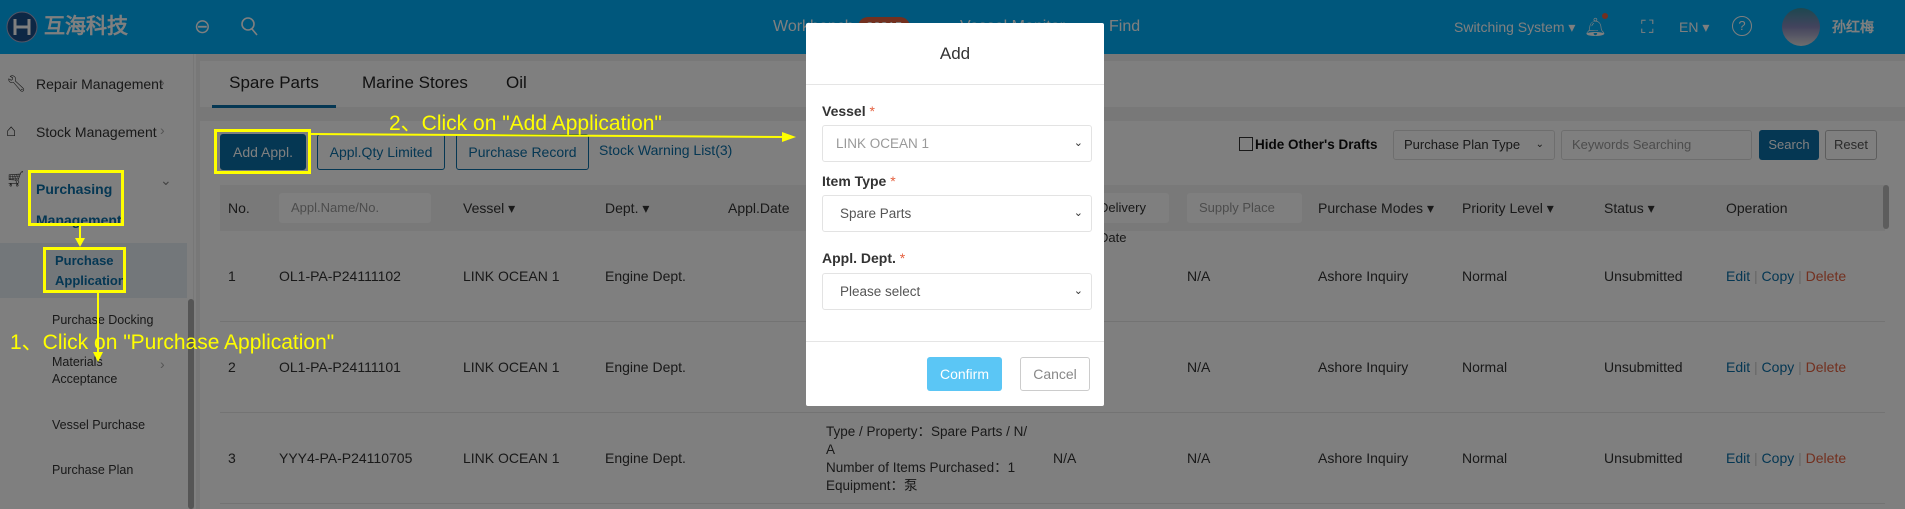  I want to click on highlight-purchase-application, so click(84, 270).